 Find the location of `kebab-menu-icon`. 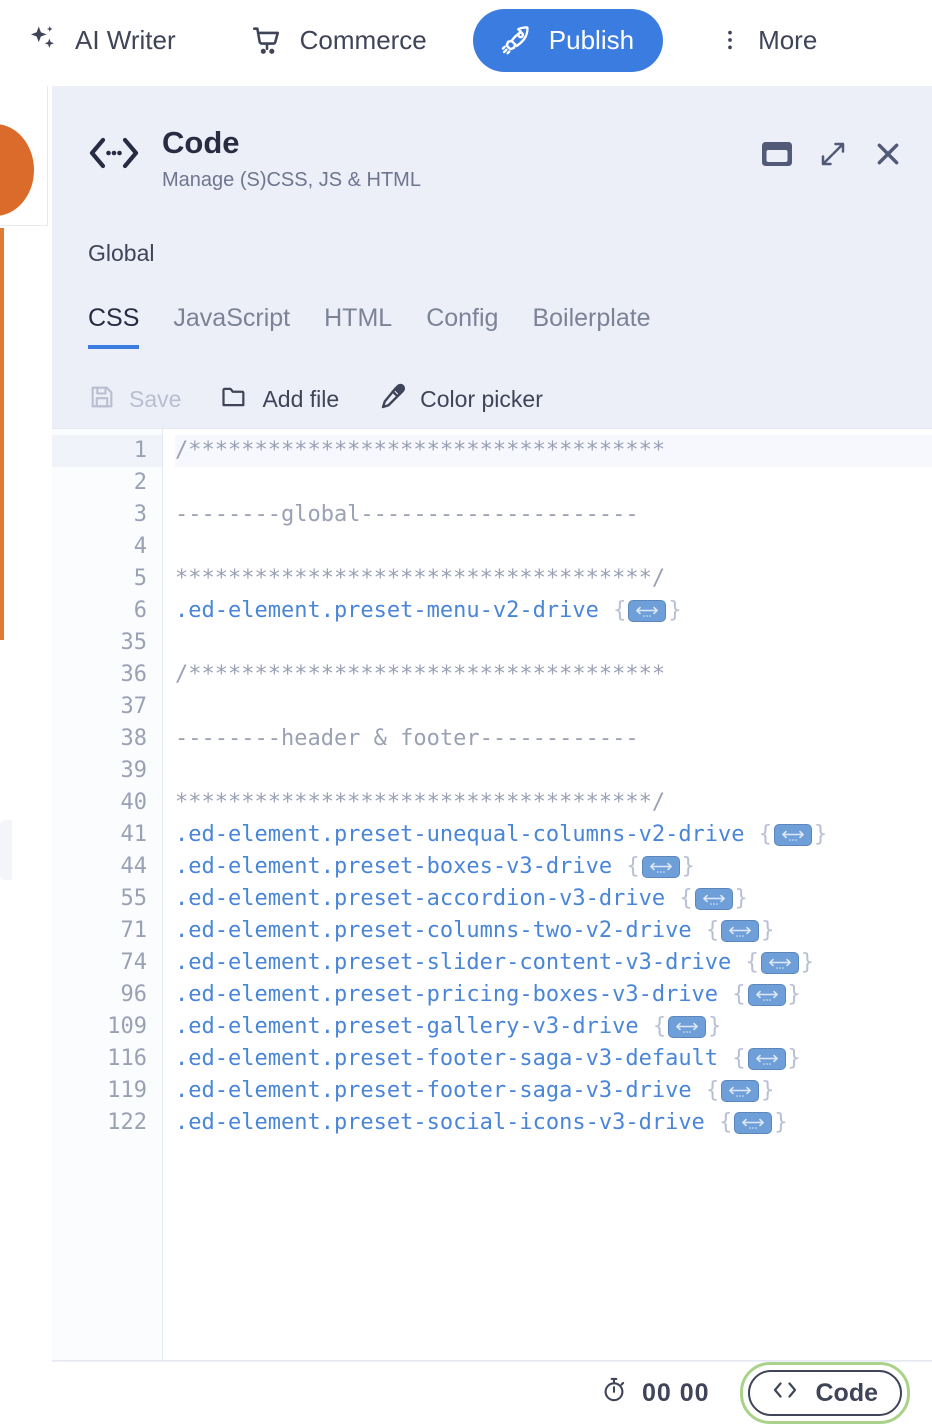

kebab-menu-icon is located at coordinates (730, 40).